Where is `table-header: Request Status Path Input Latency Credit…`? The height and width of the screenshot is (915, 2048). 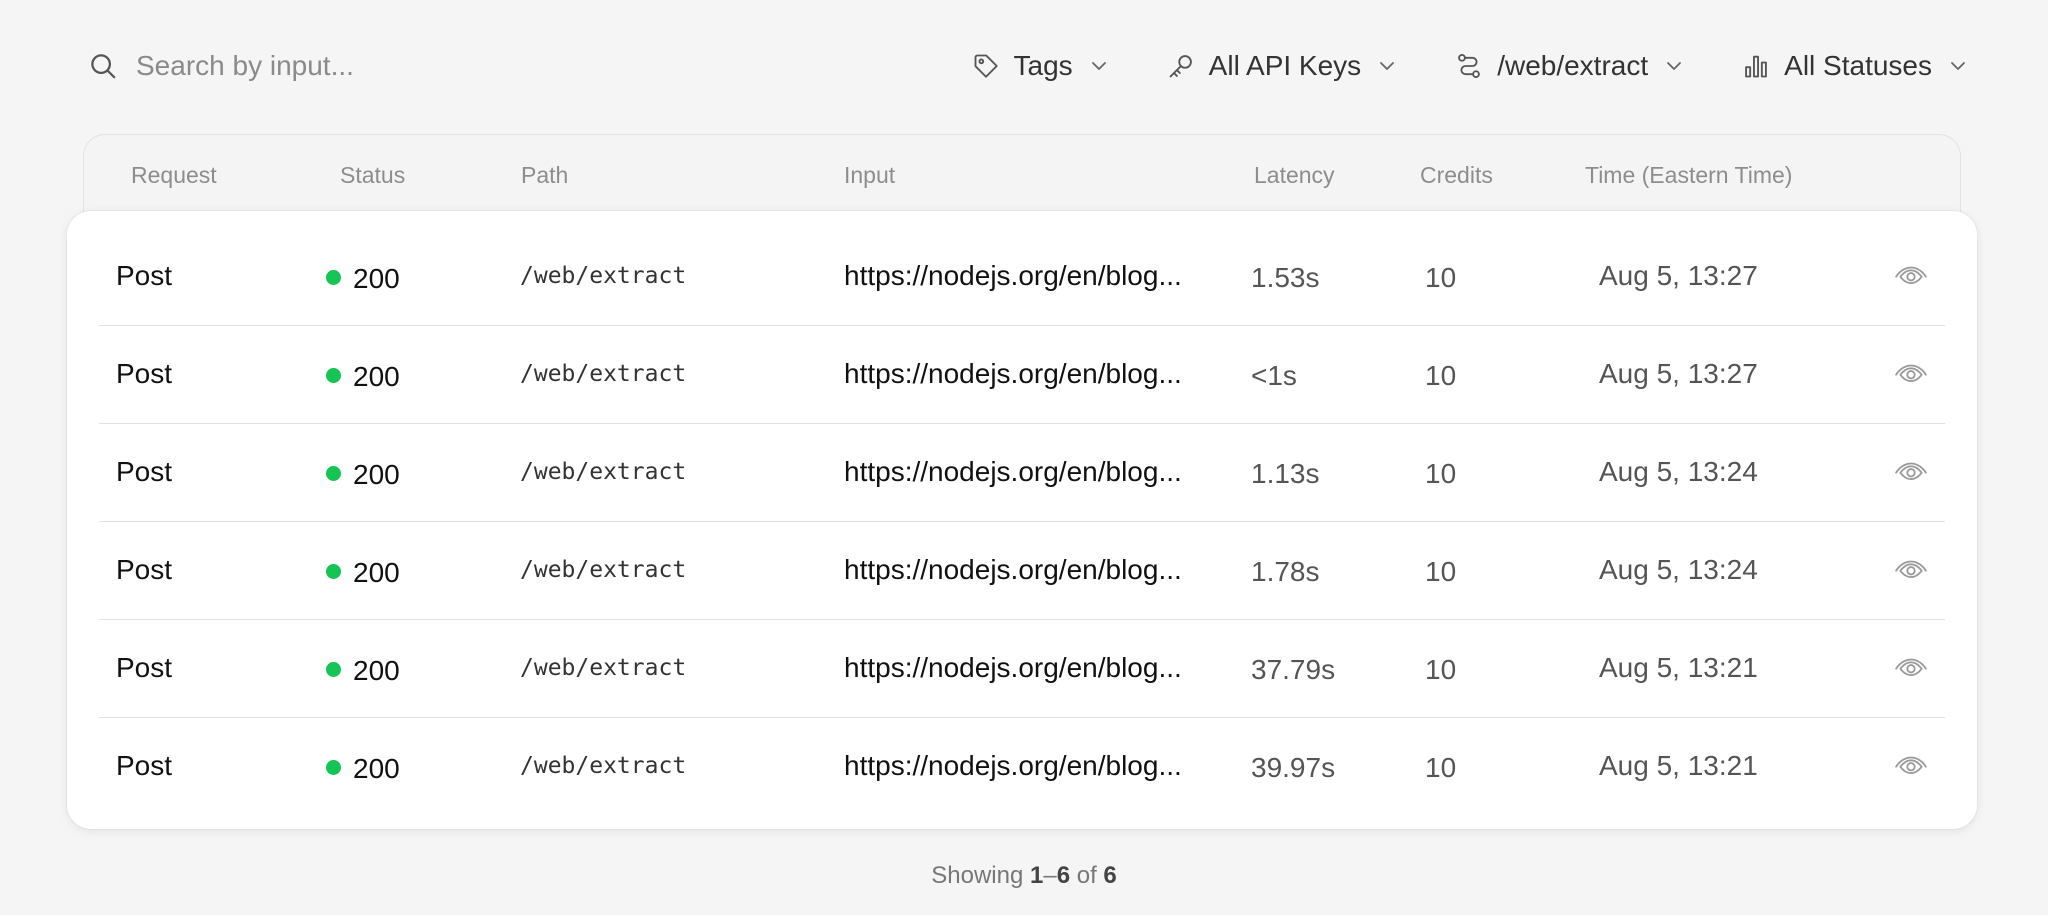
table-header: Request Status Path Input Latency Credit… is located at coordinates (1022, 174).